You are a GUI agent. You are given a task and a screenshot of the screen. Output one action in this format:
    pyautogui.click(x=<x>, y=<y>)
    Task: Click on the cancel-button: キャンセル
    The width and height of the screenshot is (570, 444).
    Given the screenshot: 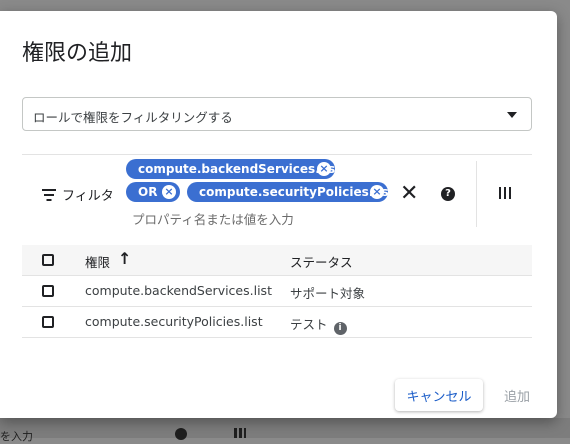 What is the action you would take?
    pyautogui.click(x=439, y=395)
    